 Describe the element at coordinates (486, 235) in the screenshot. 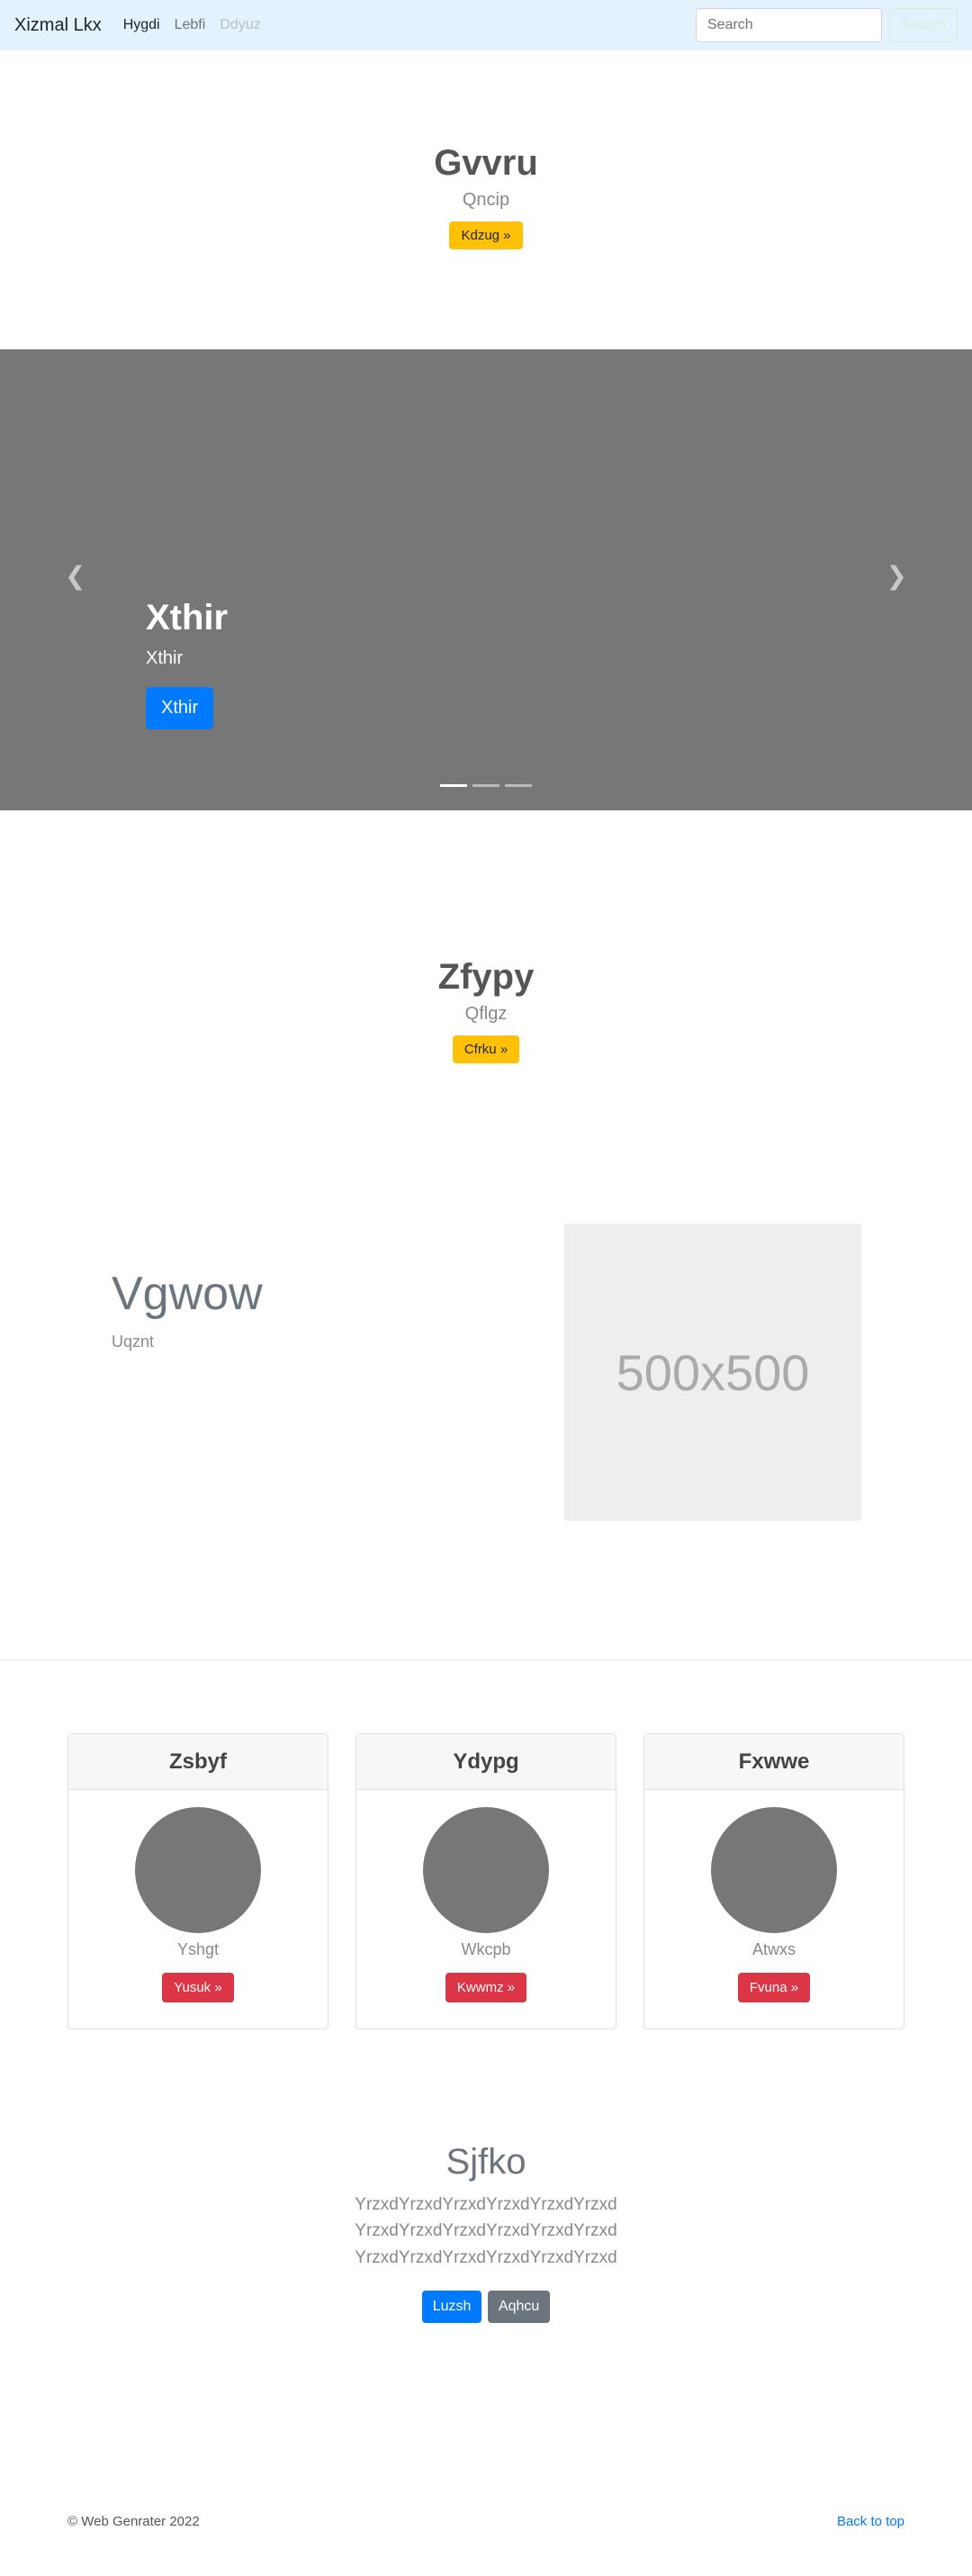

I see `hero-cta-button: Kdzug »` at that location.